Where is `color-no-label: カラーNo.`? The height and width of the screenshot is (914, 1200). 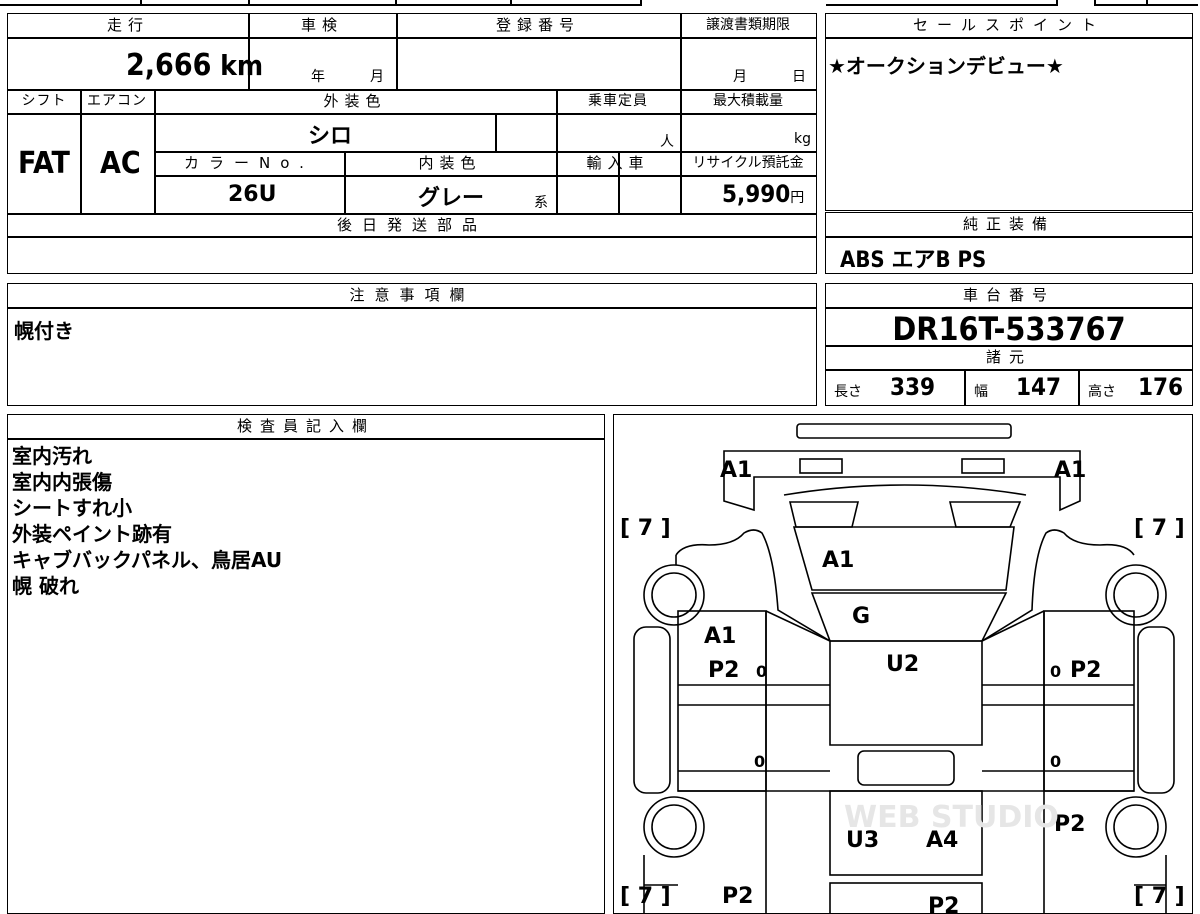
color-no-label: カラーNo. is located at coordinates (249, 163).